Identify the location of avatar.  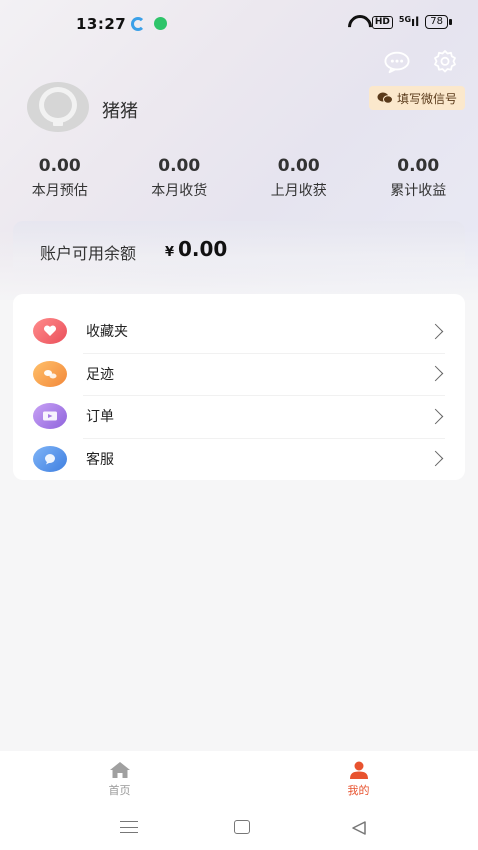
(58, 107).